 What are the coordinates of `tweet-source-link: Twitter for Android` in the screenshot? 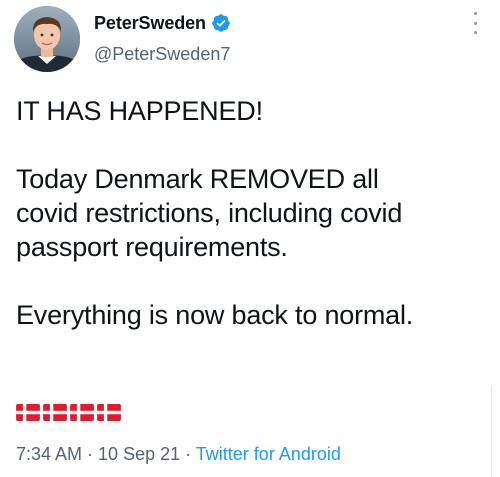 It's located at (268, 454).